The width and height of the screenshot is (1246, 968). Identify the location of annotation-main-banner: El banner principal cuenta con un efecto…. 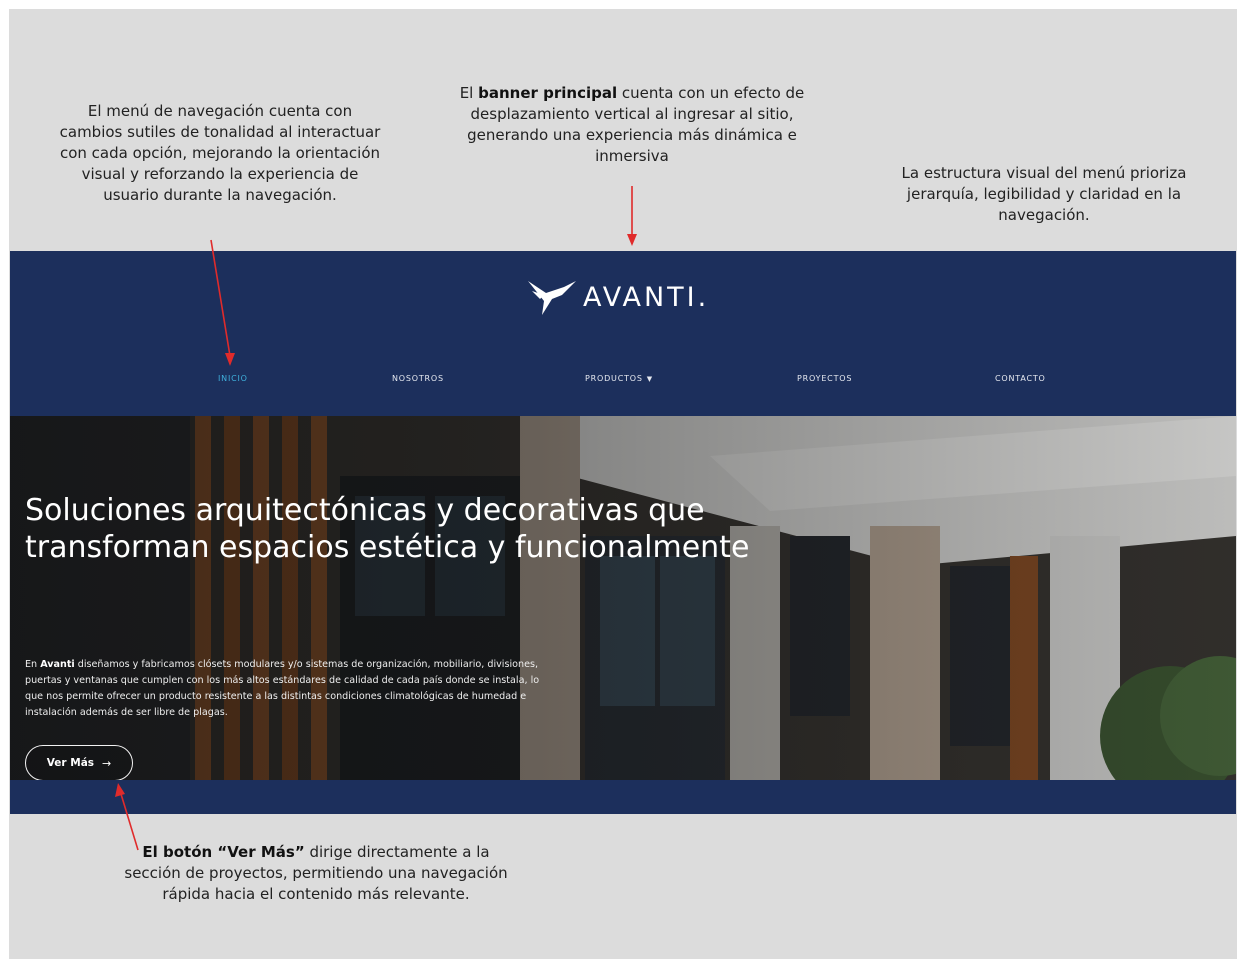
(632, 124).